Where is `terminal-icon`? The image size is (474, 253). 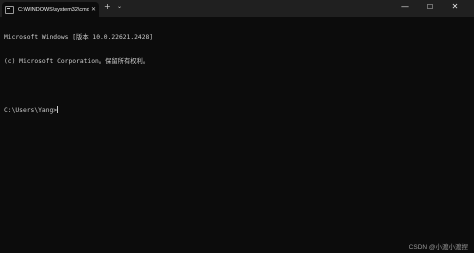
terminal-icon is located at coordinates (9, 9).